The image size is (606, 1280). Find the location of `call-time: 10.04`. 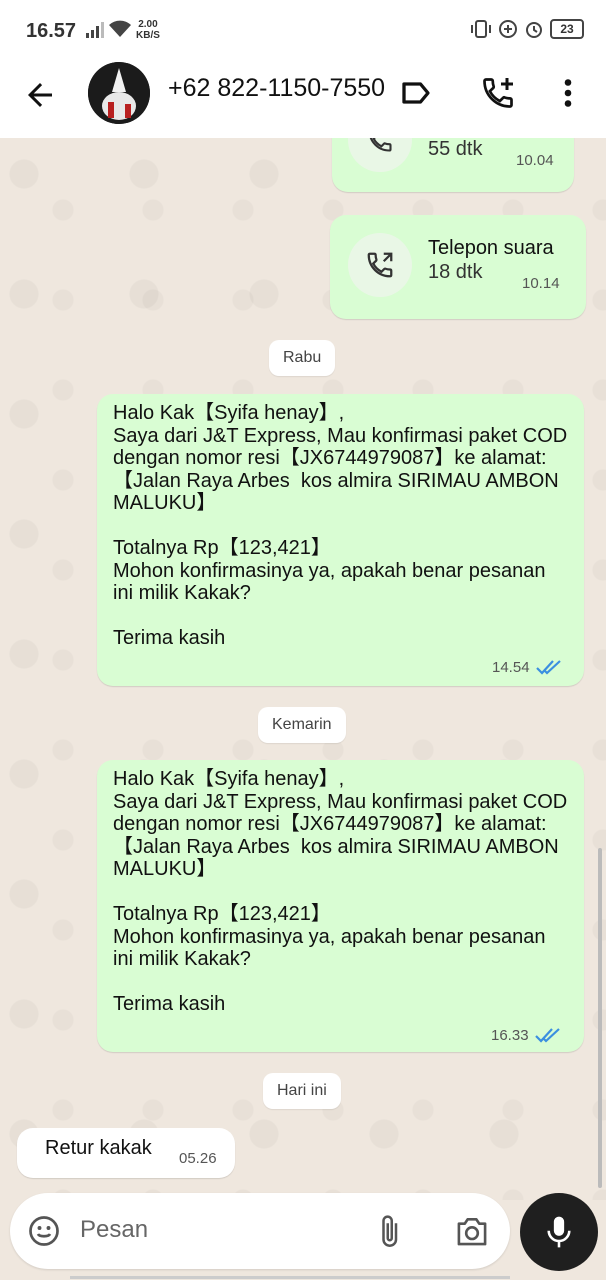

call-time: 10.04 is located at coordinates (535, 160).